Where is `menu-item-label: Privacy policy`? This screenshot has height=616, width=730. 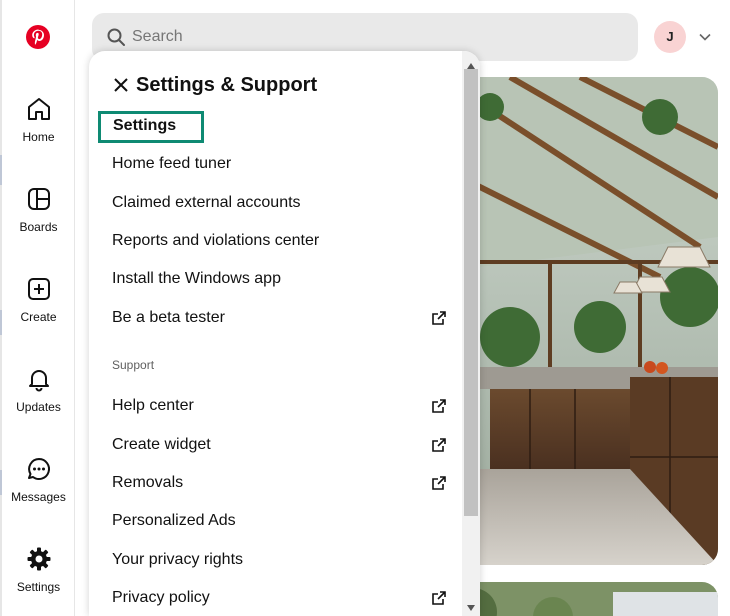
menu-item-label: Privacy policy is located at coordinates (161, 597).